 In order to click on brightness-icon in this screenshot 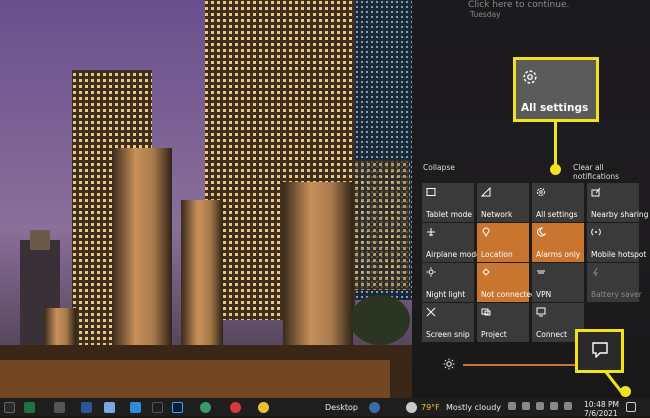, I will do `click(449, 364)`.